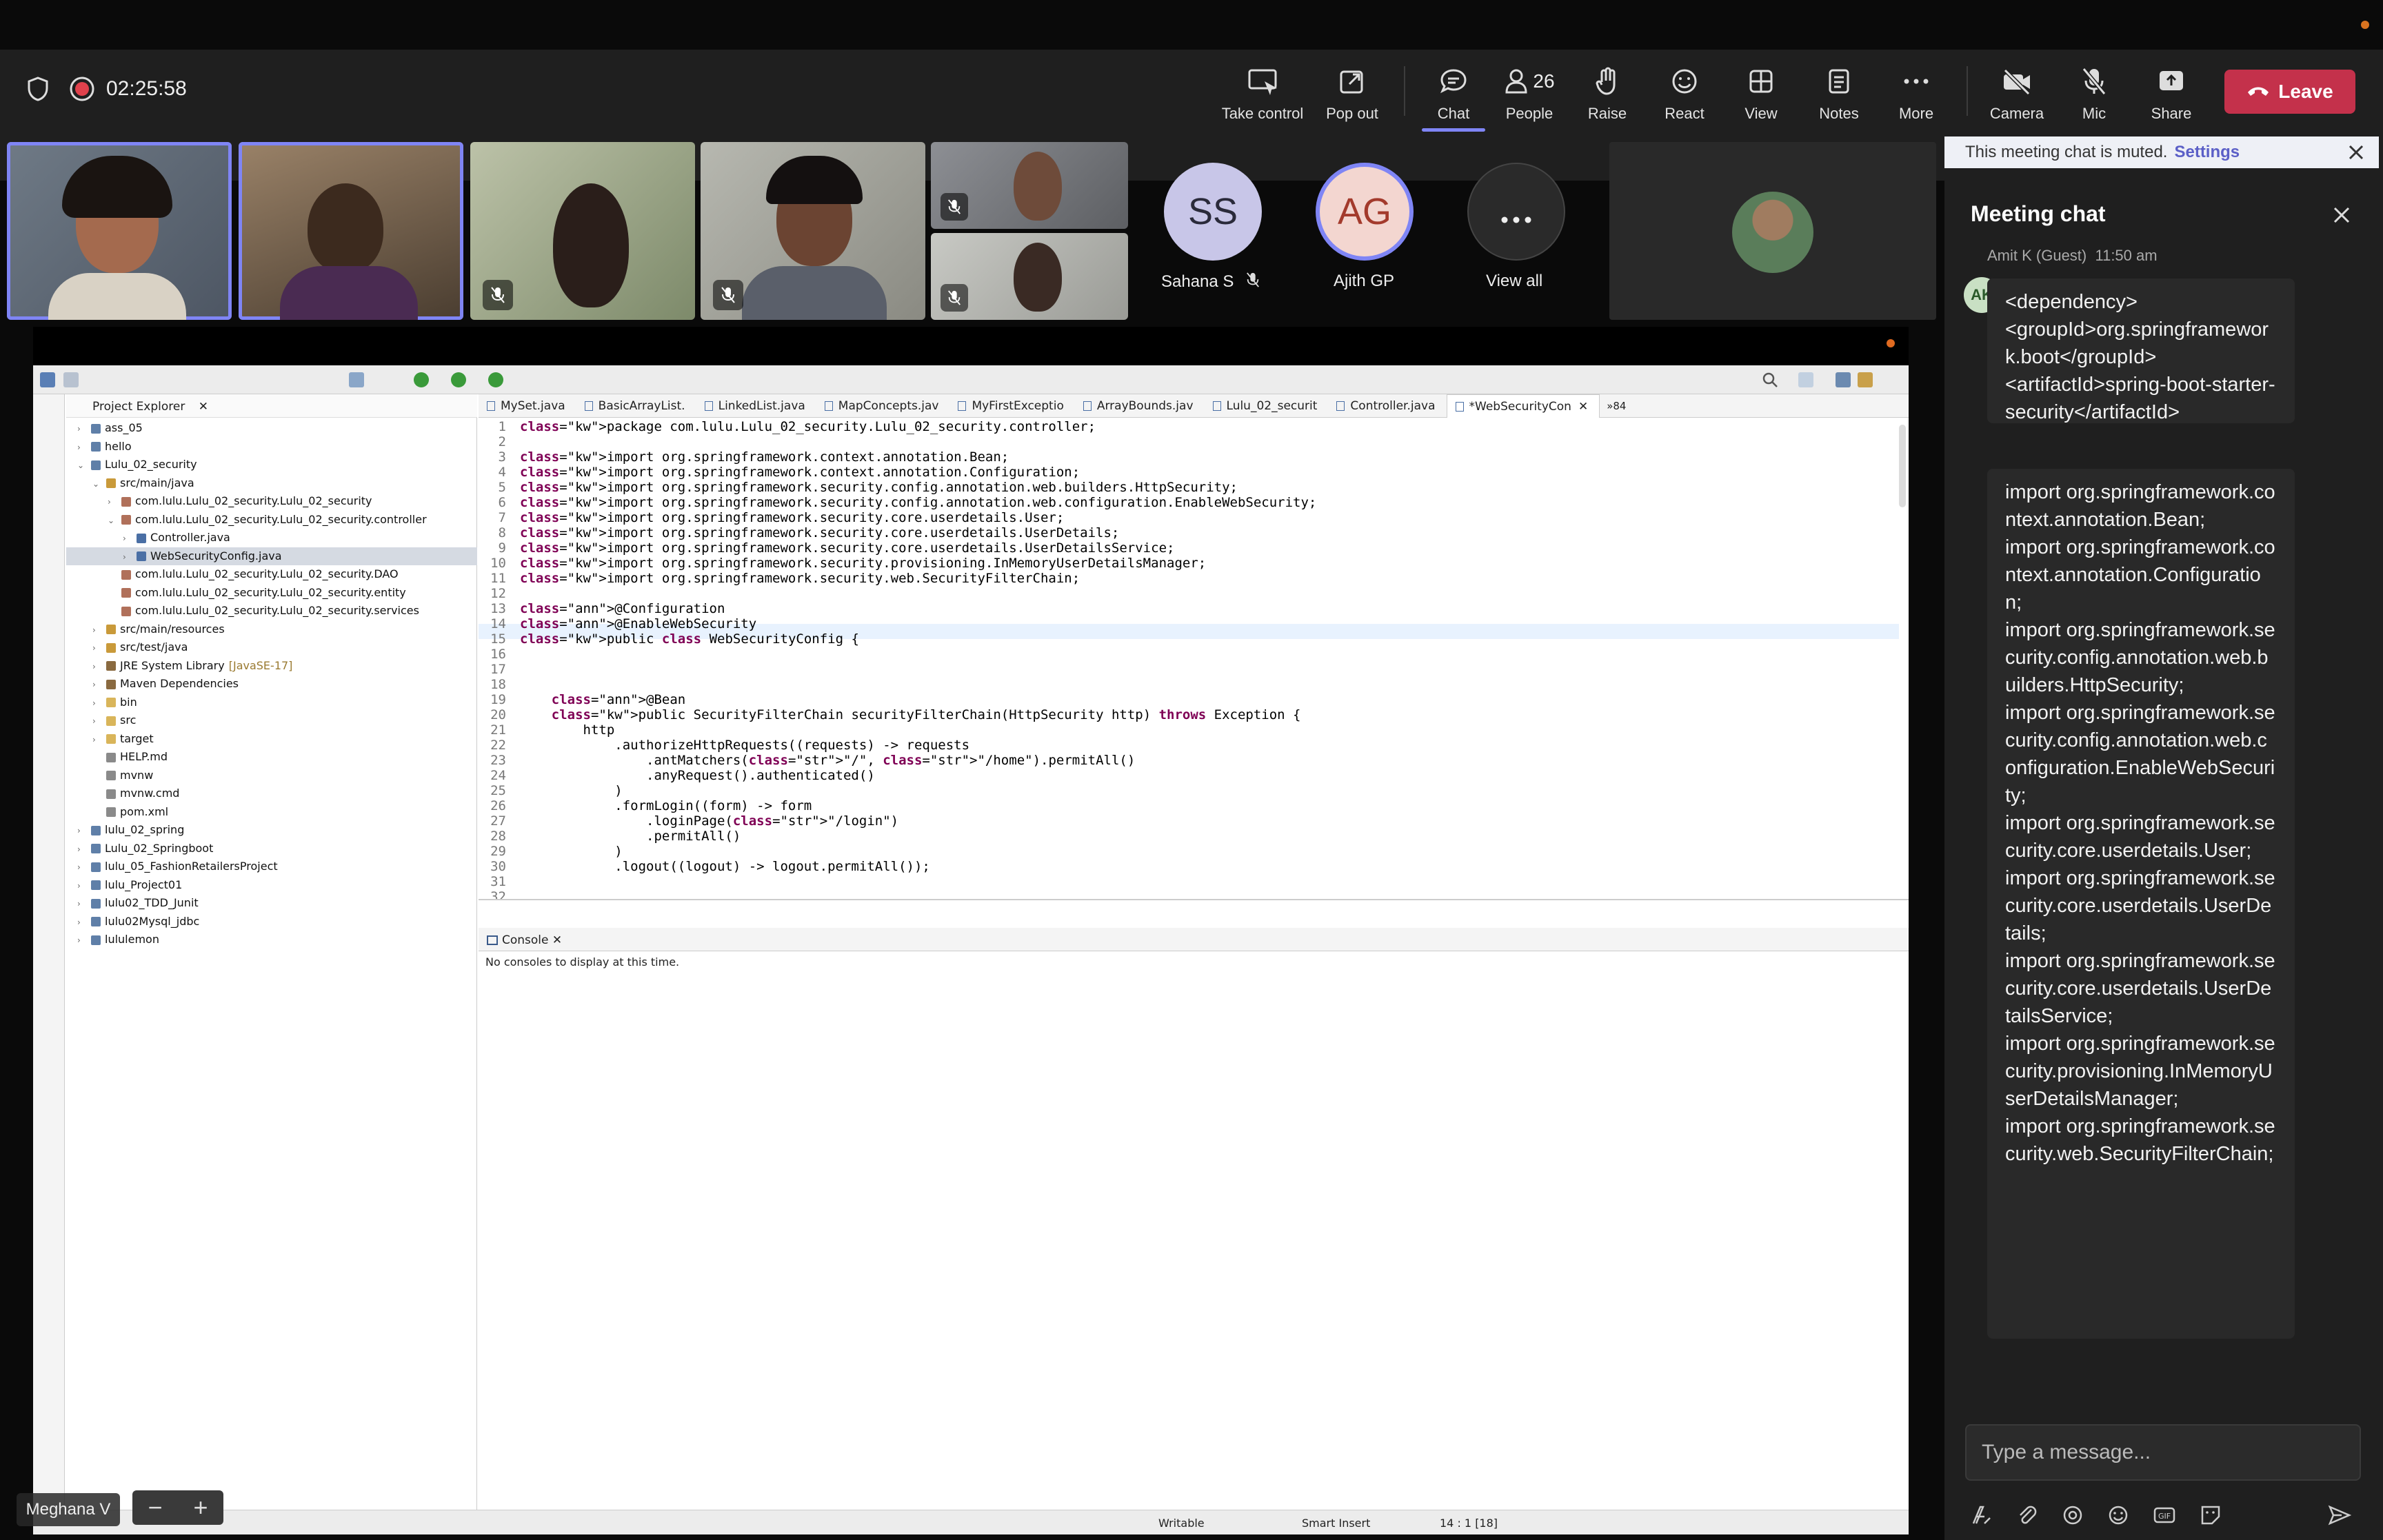 This screenshot has height=1540, width=2383. What do you see at coordinates (1843, 380) in the screenshot?
I see `java-perspective-icon` at bounding box center [1843, 380].